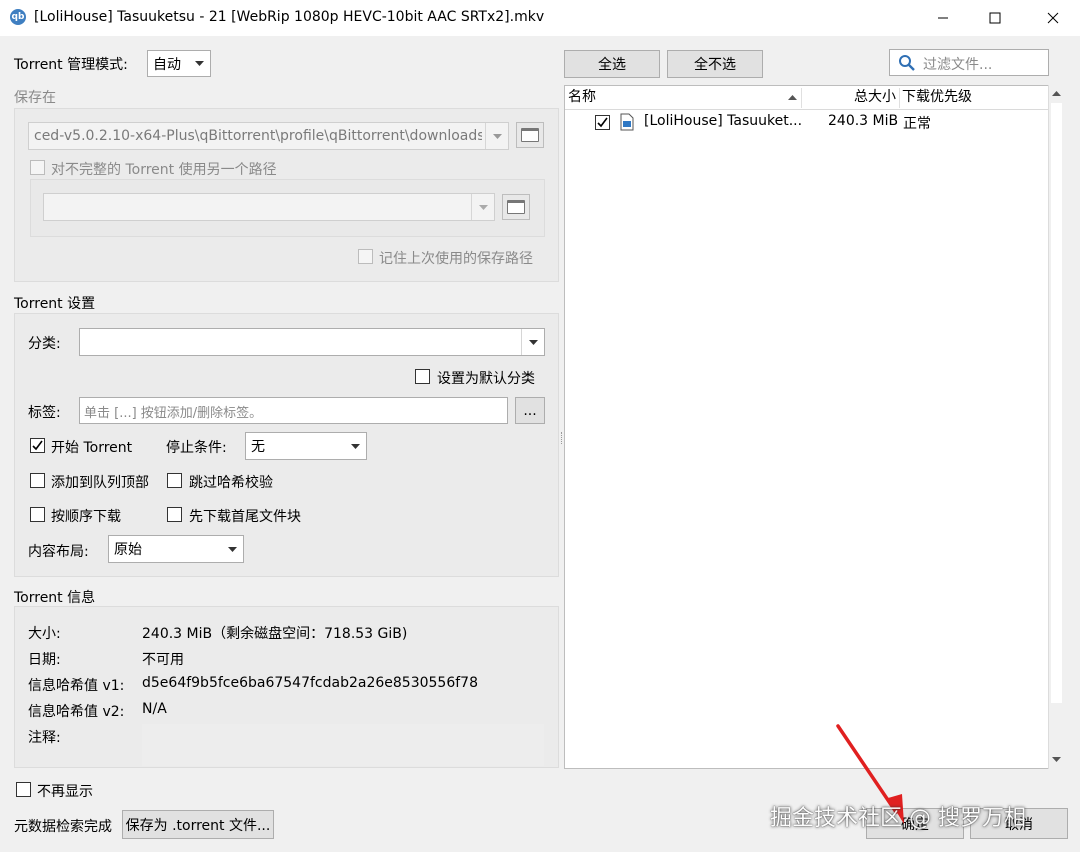 This screenshot has width=1080, height=852. What do you see at coordinates (275, 634) in the screenshot?
I see `size-value: 240.3 MiB（剩余磁盘空间：718.53 GiB)` at bounding box center [275, 634].